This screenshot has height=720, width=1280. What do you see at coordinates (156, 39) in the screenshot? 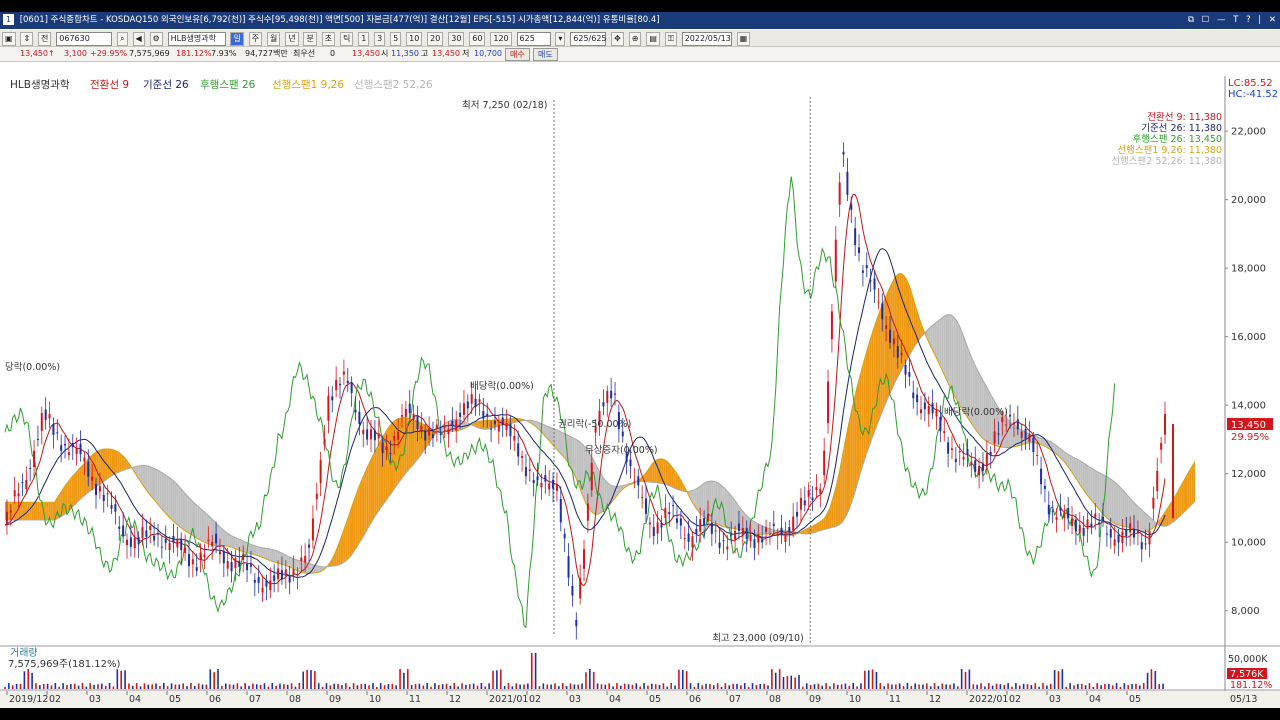
I see `settings-icon: ⚙` at bounding box center [156, 39].